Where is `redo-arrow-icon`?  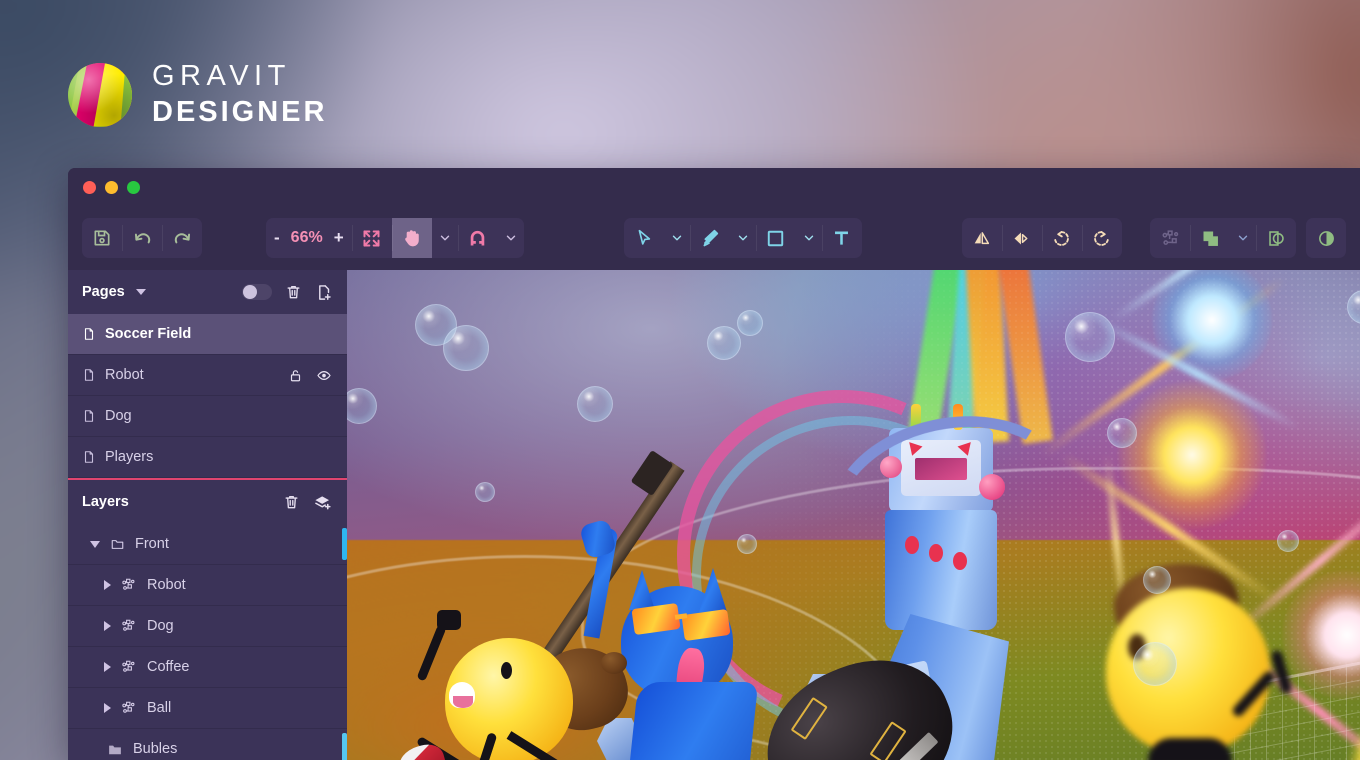
redo-arrow-icon is located at coordinates (182, 237).